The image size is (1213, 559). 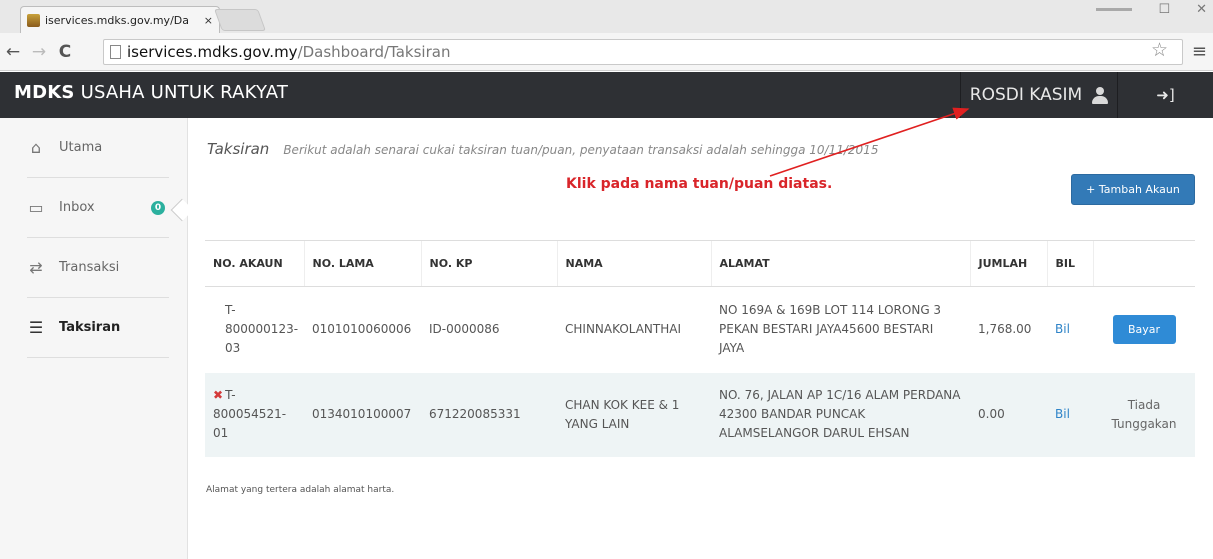 I want to click on column-header: JUMLAH, so click(x=1008, y=263).